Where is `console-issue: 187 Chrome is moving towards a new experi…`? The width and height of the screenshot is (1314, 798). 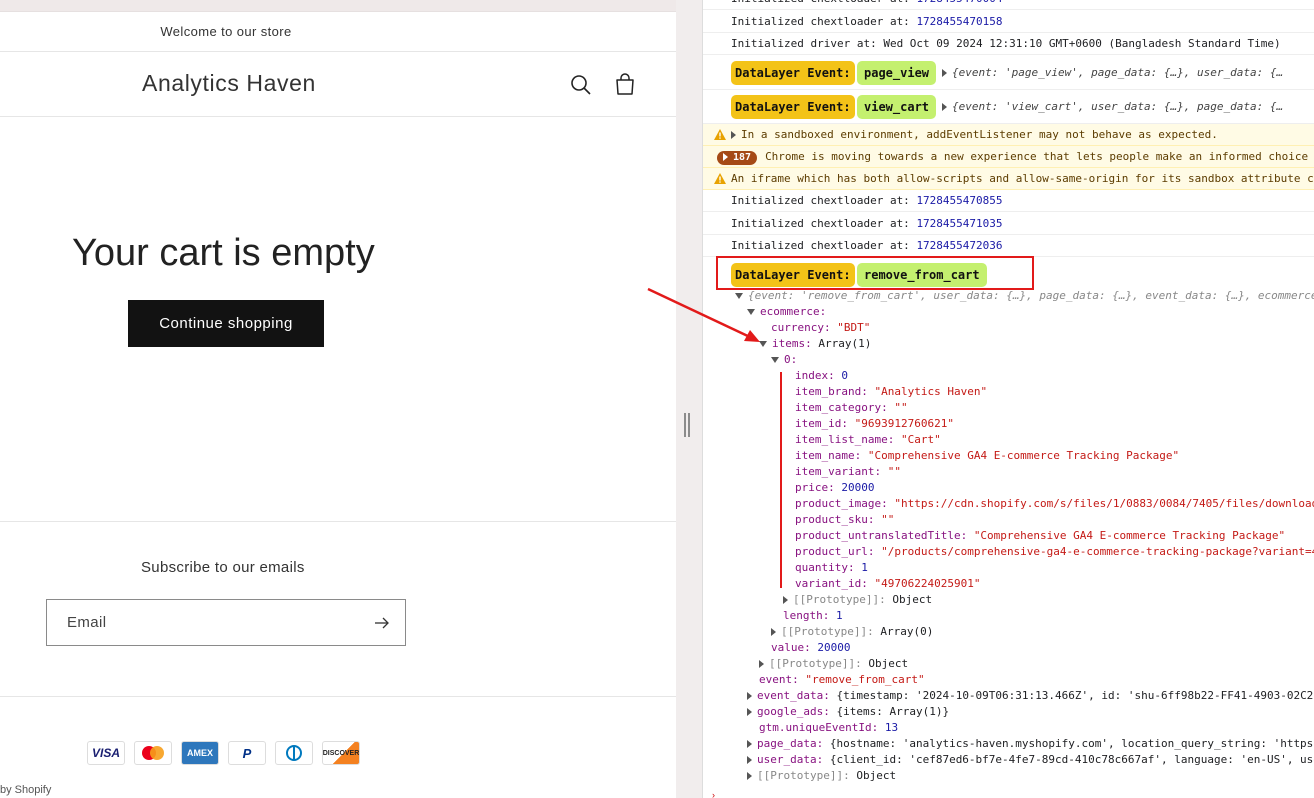
console-issue: 187 Chrome is moving towards a new experi… is located at coordinates (1008, 157).